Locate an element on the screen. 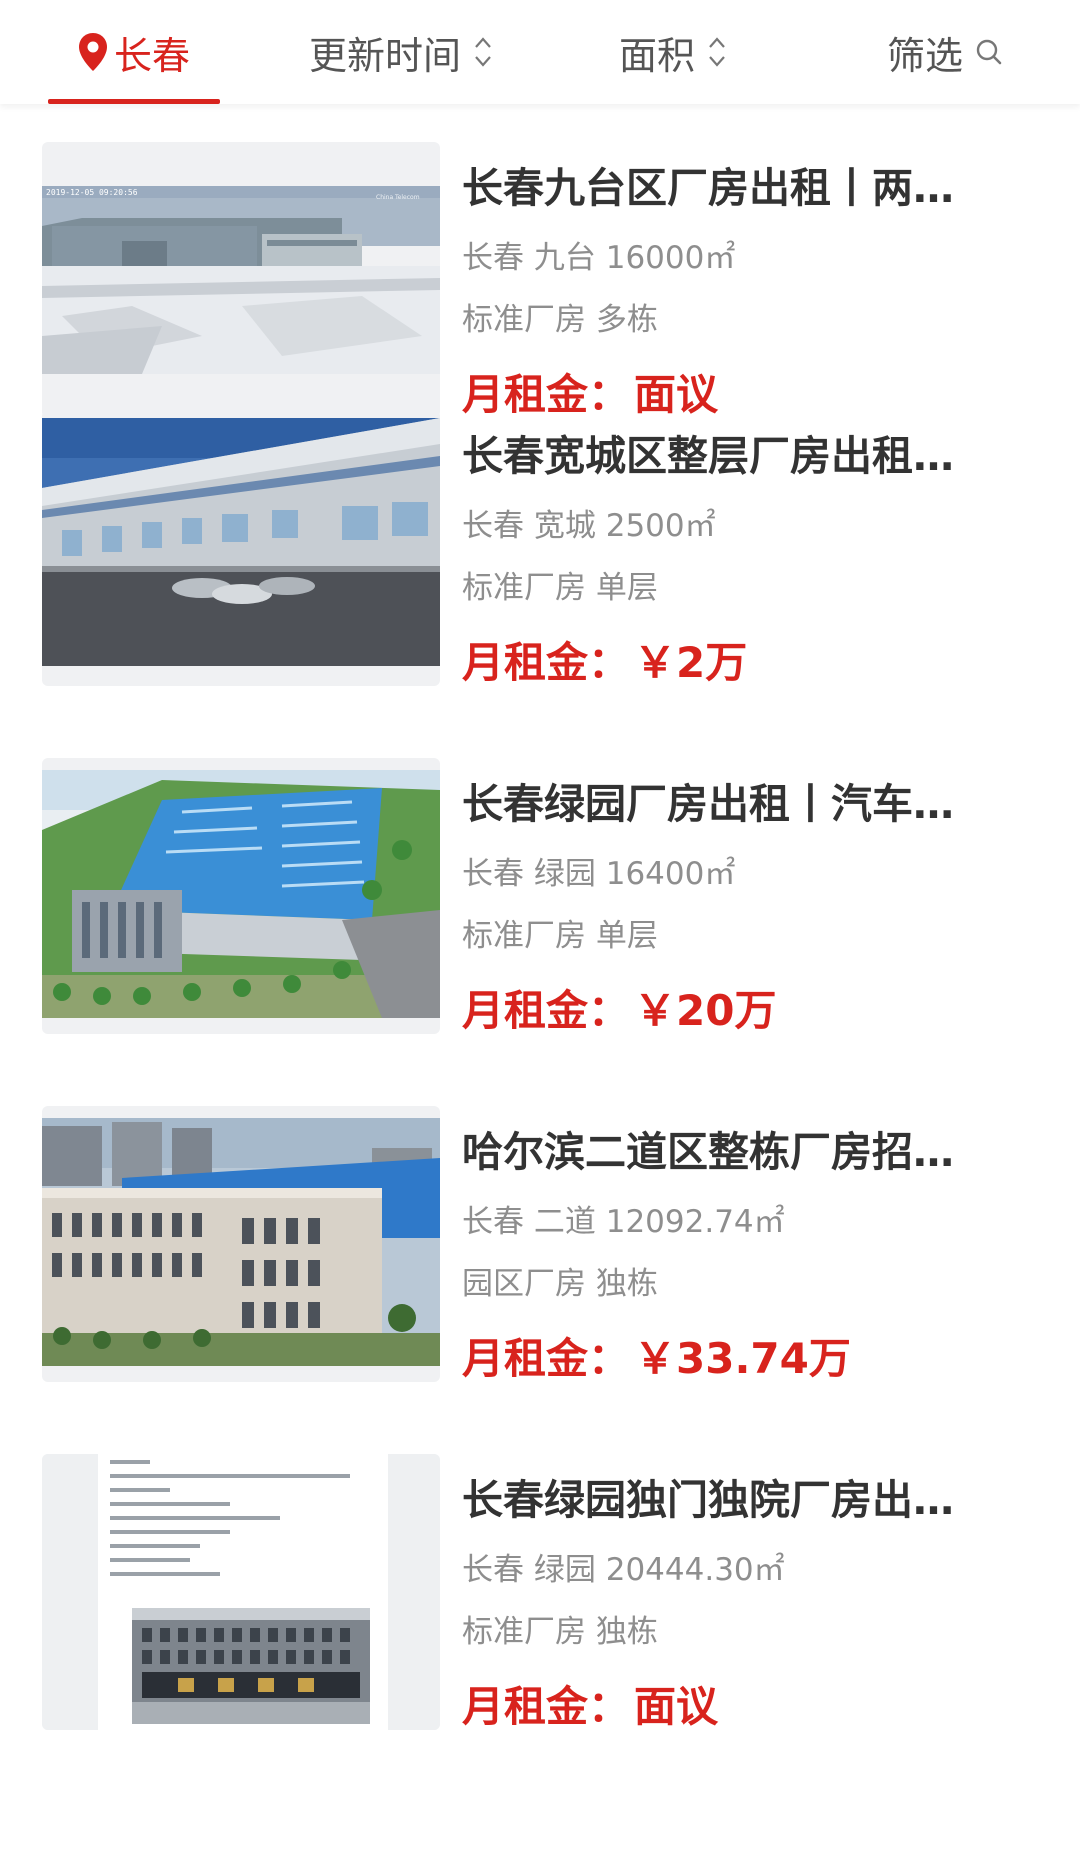  listing-location: 长春 绿园 20444.30㎡ is located at coordinates (623, 1570).